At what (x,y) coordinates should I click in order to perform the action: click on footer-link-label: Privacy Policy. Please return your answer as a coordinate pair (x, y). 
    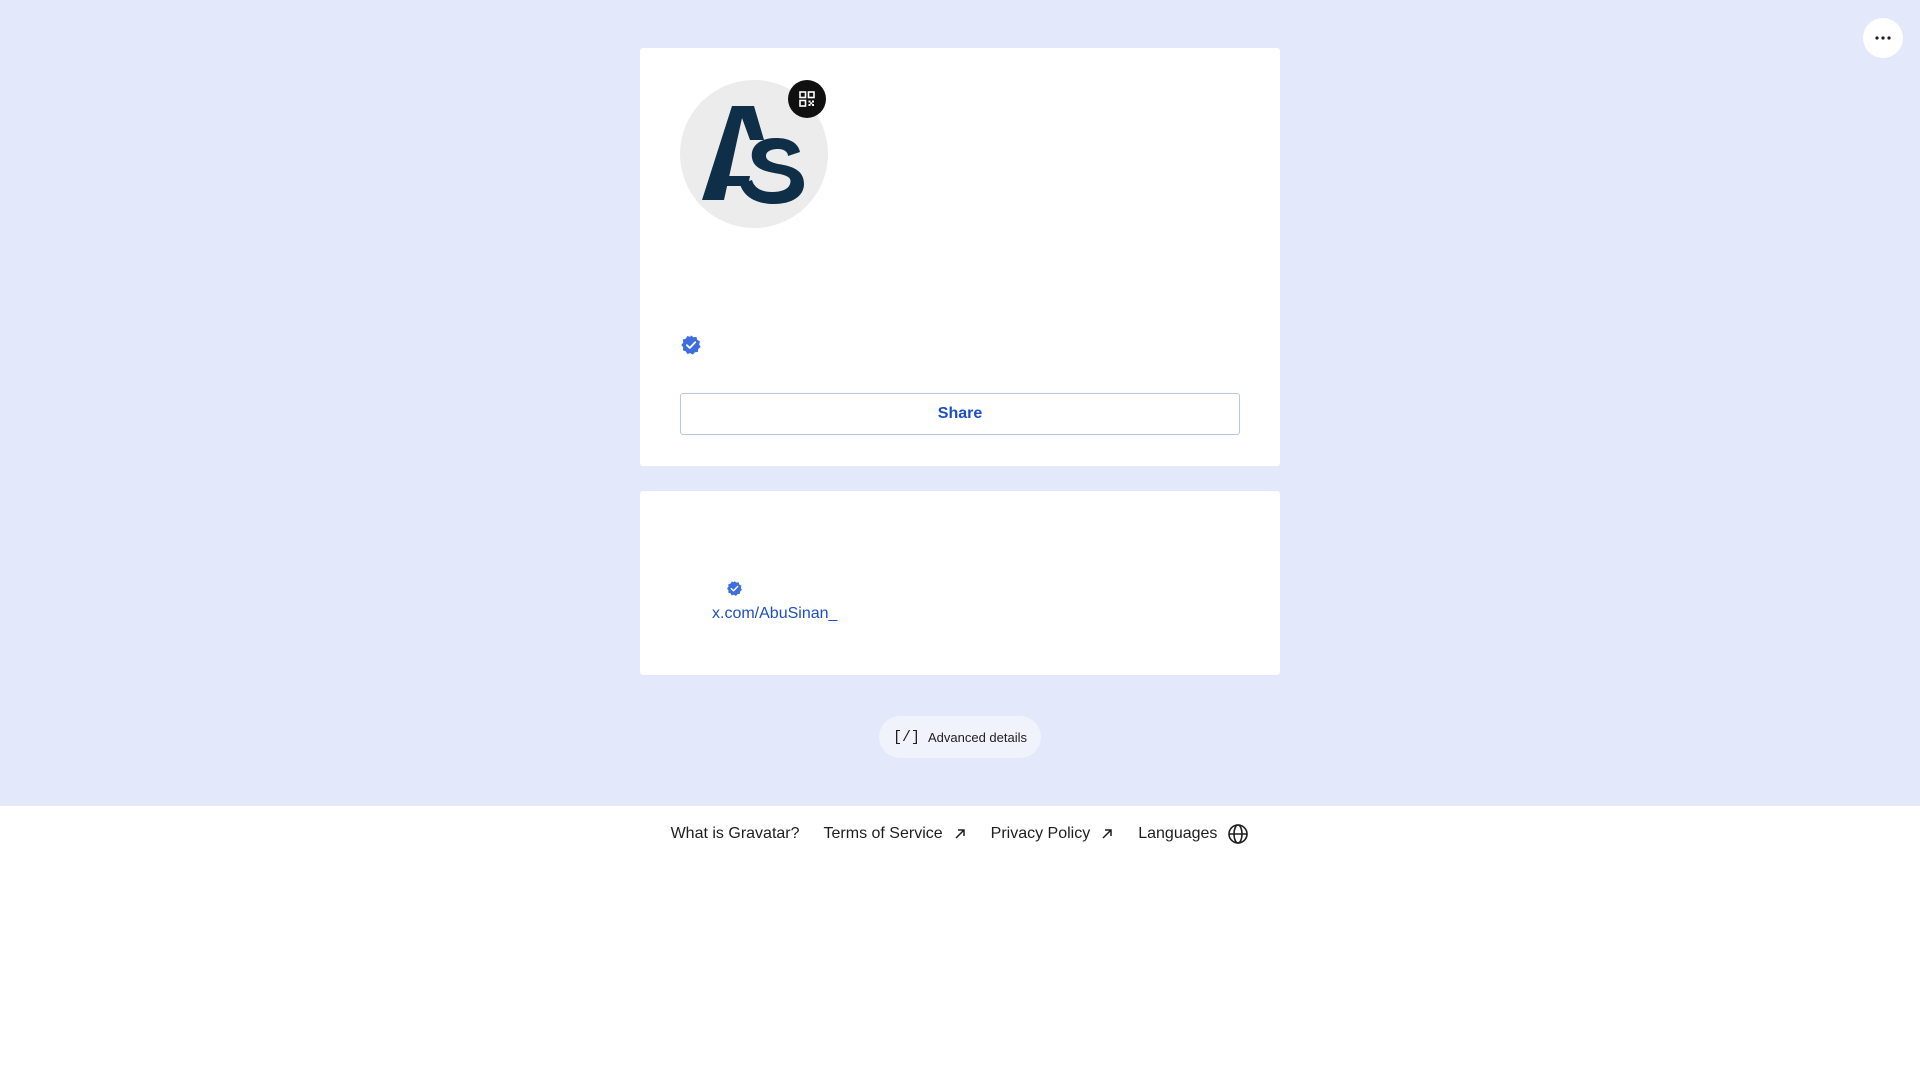
    Looking at the image, I should click on (1040, 833).